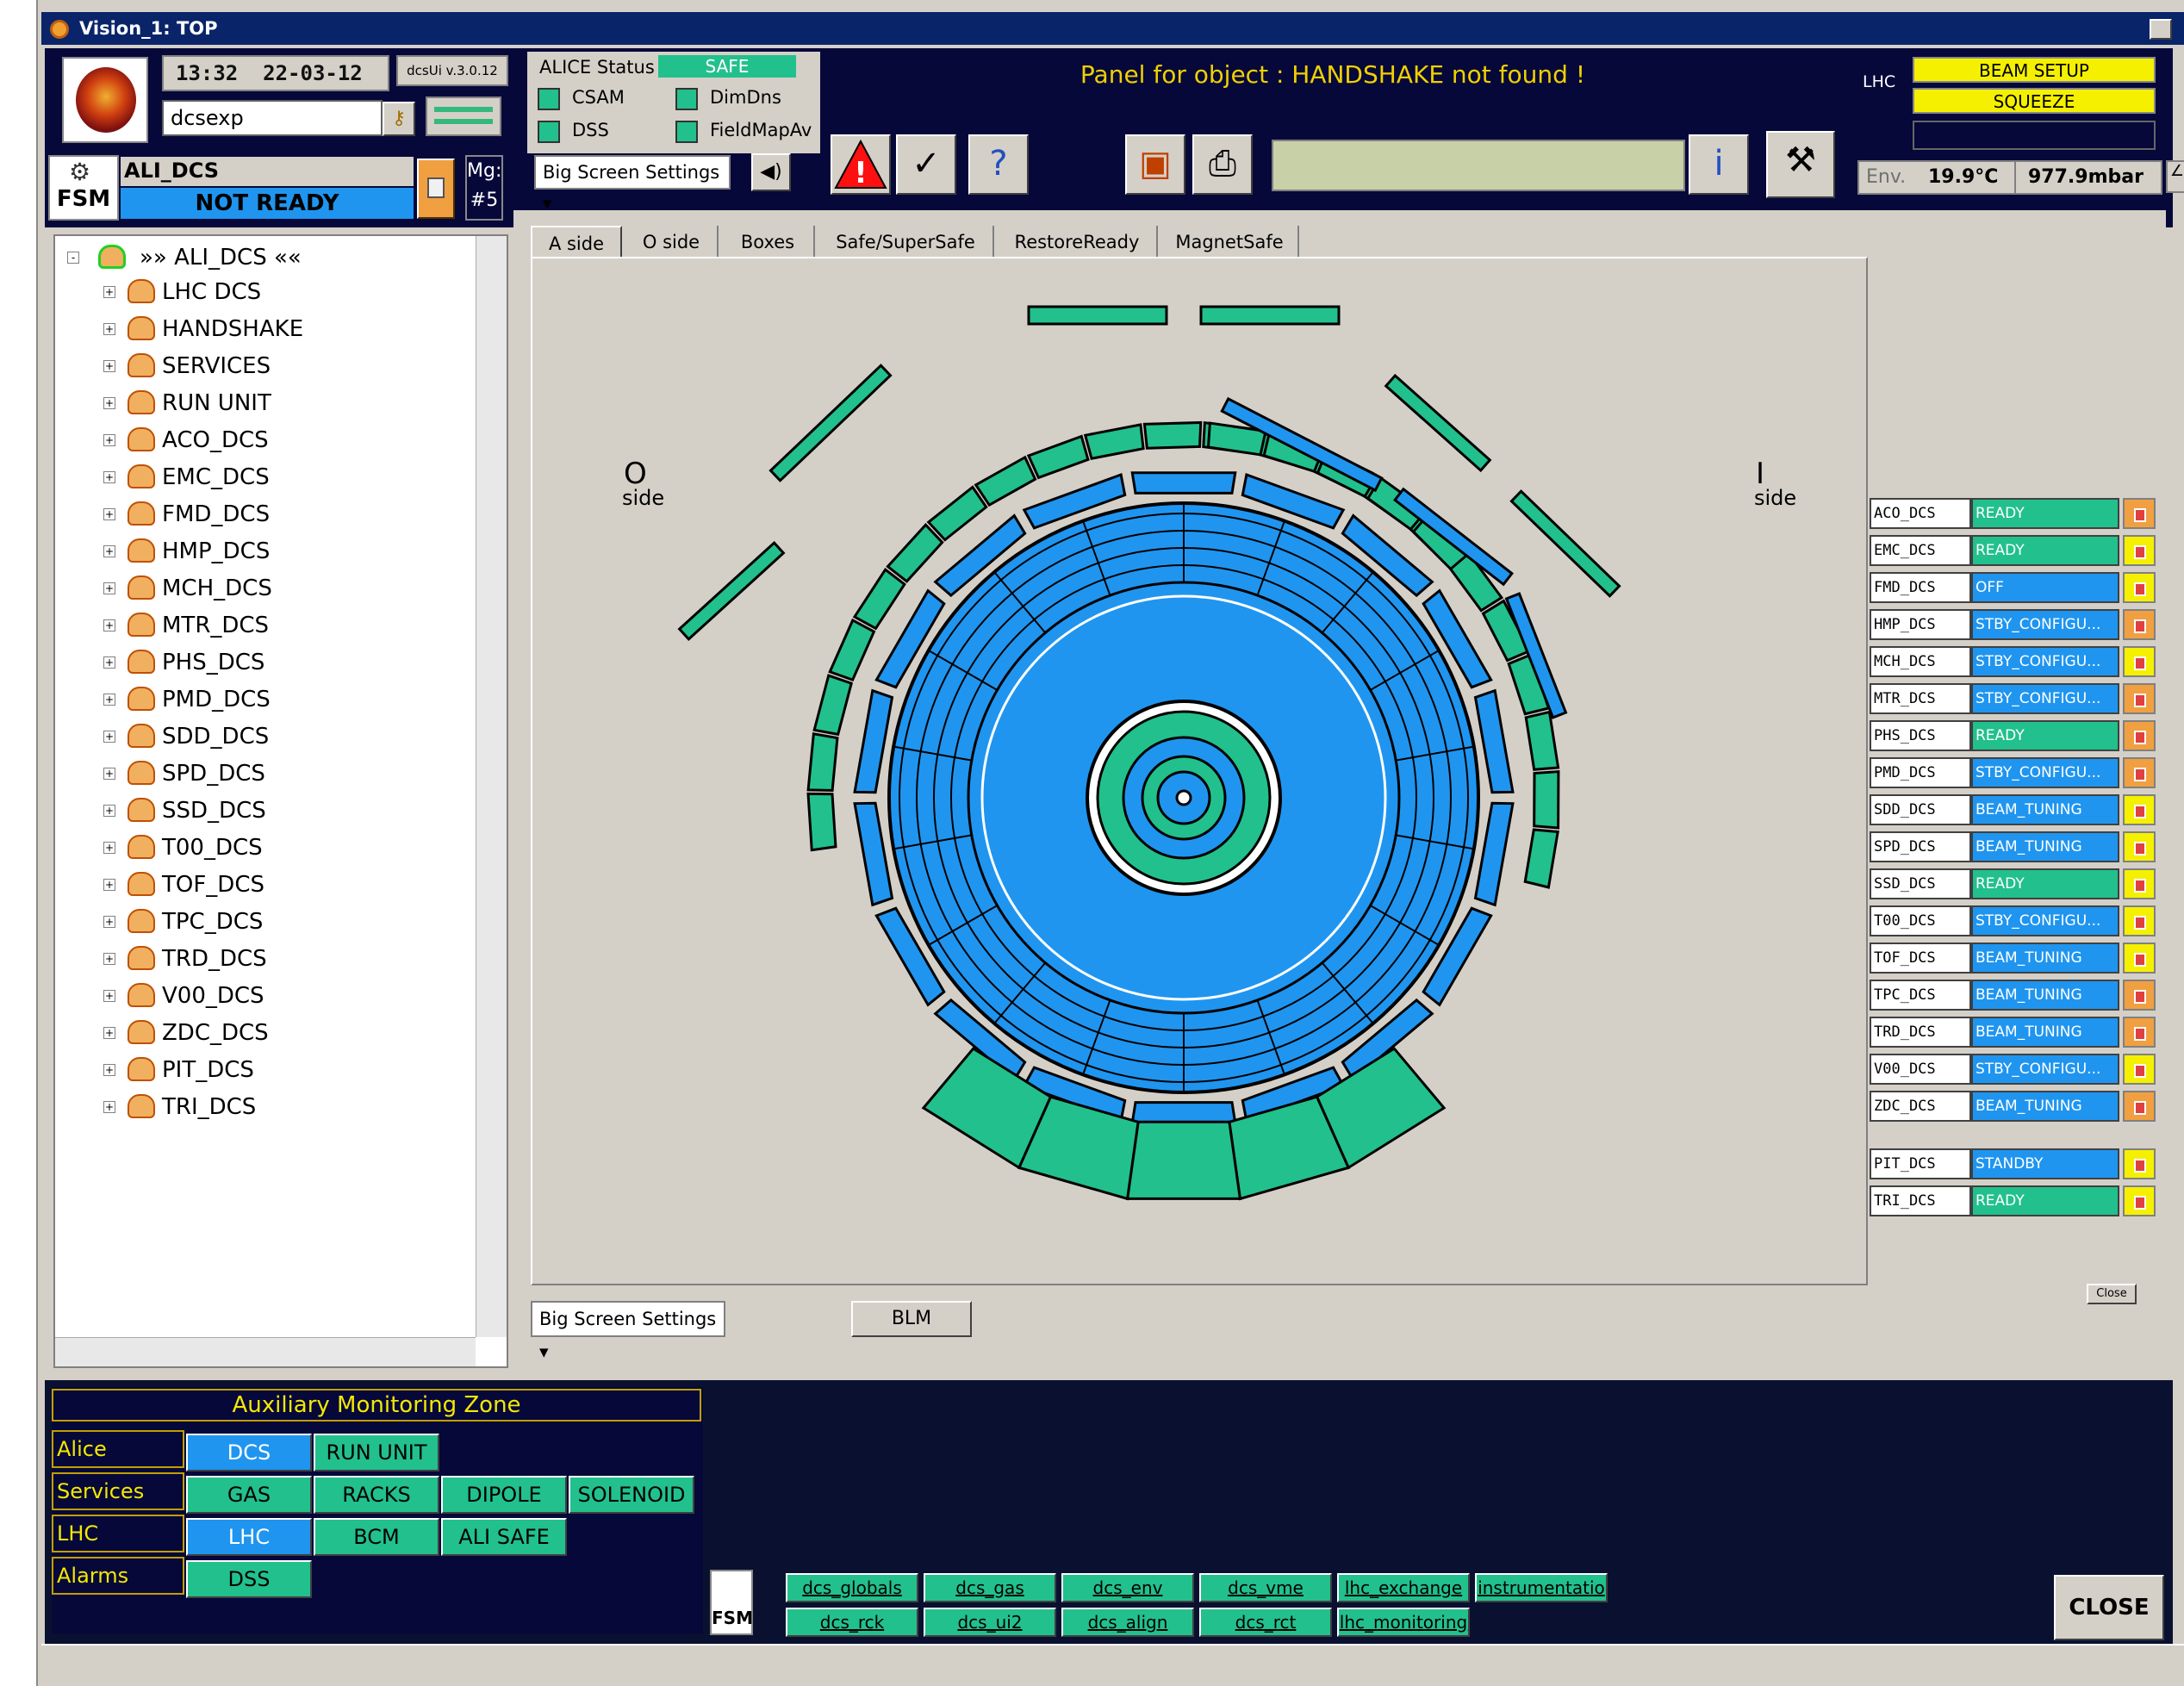  What do you see at coordinates (912, 1319) in the screenshot?
I see `blm-button: BLM` at bounding box center [912, 1319].